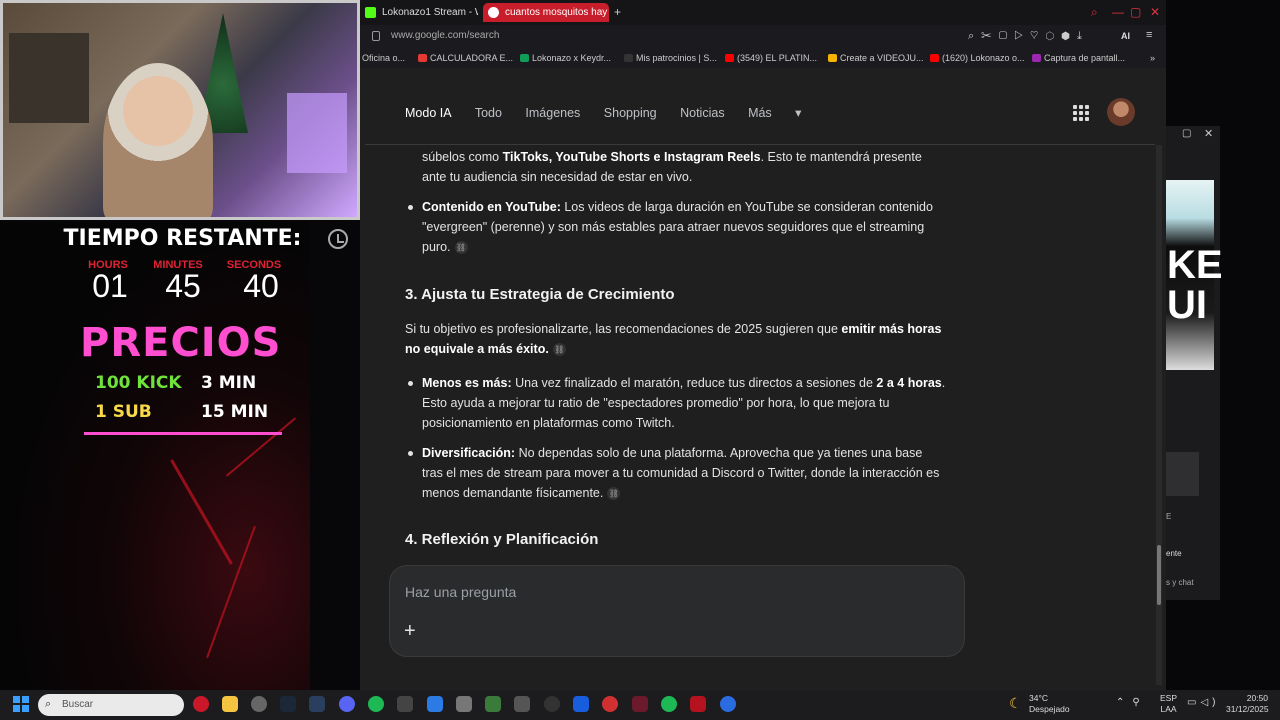  I want to click on side-item: E, so click(1169, 516).